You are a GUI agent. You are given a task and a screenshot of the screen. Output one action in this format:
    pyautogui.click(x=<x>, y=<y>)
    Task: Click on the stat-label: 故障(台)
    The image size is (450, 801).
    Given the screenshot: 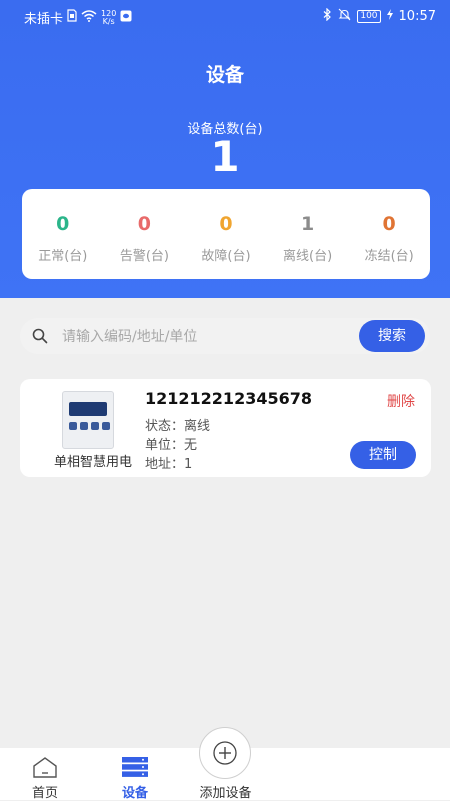 What is the action you would take?
    pyautogui.click(x=226, y=256)
    